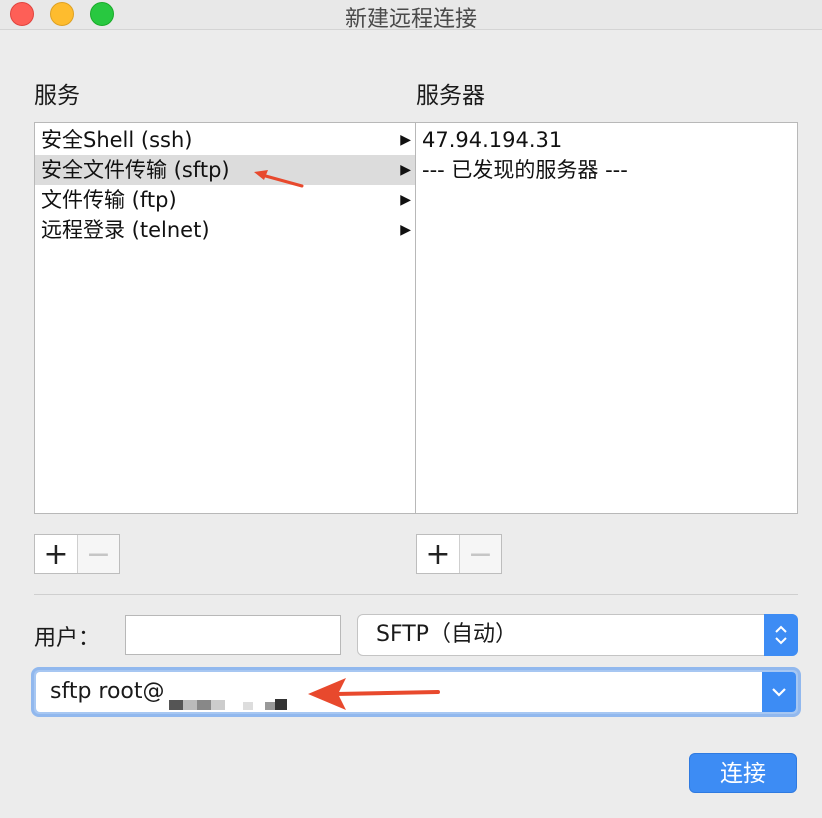 The width and height of the screenshot is (822, 818). What do you see at coordinates (743, 773) in the screenshot?
I see `connect-button: 连接` at bounding box center [743, 773].